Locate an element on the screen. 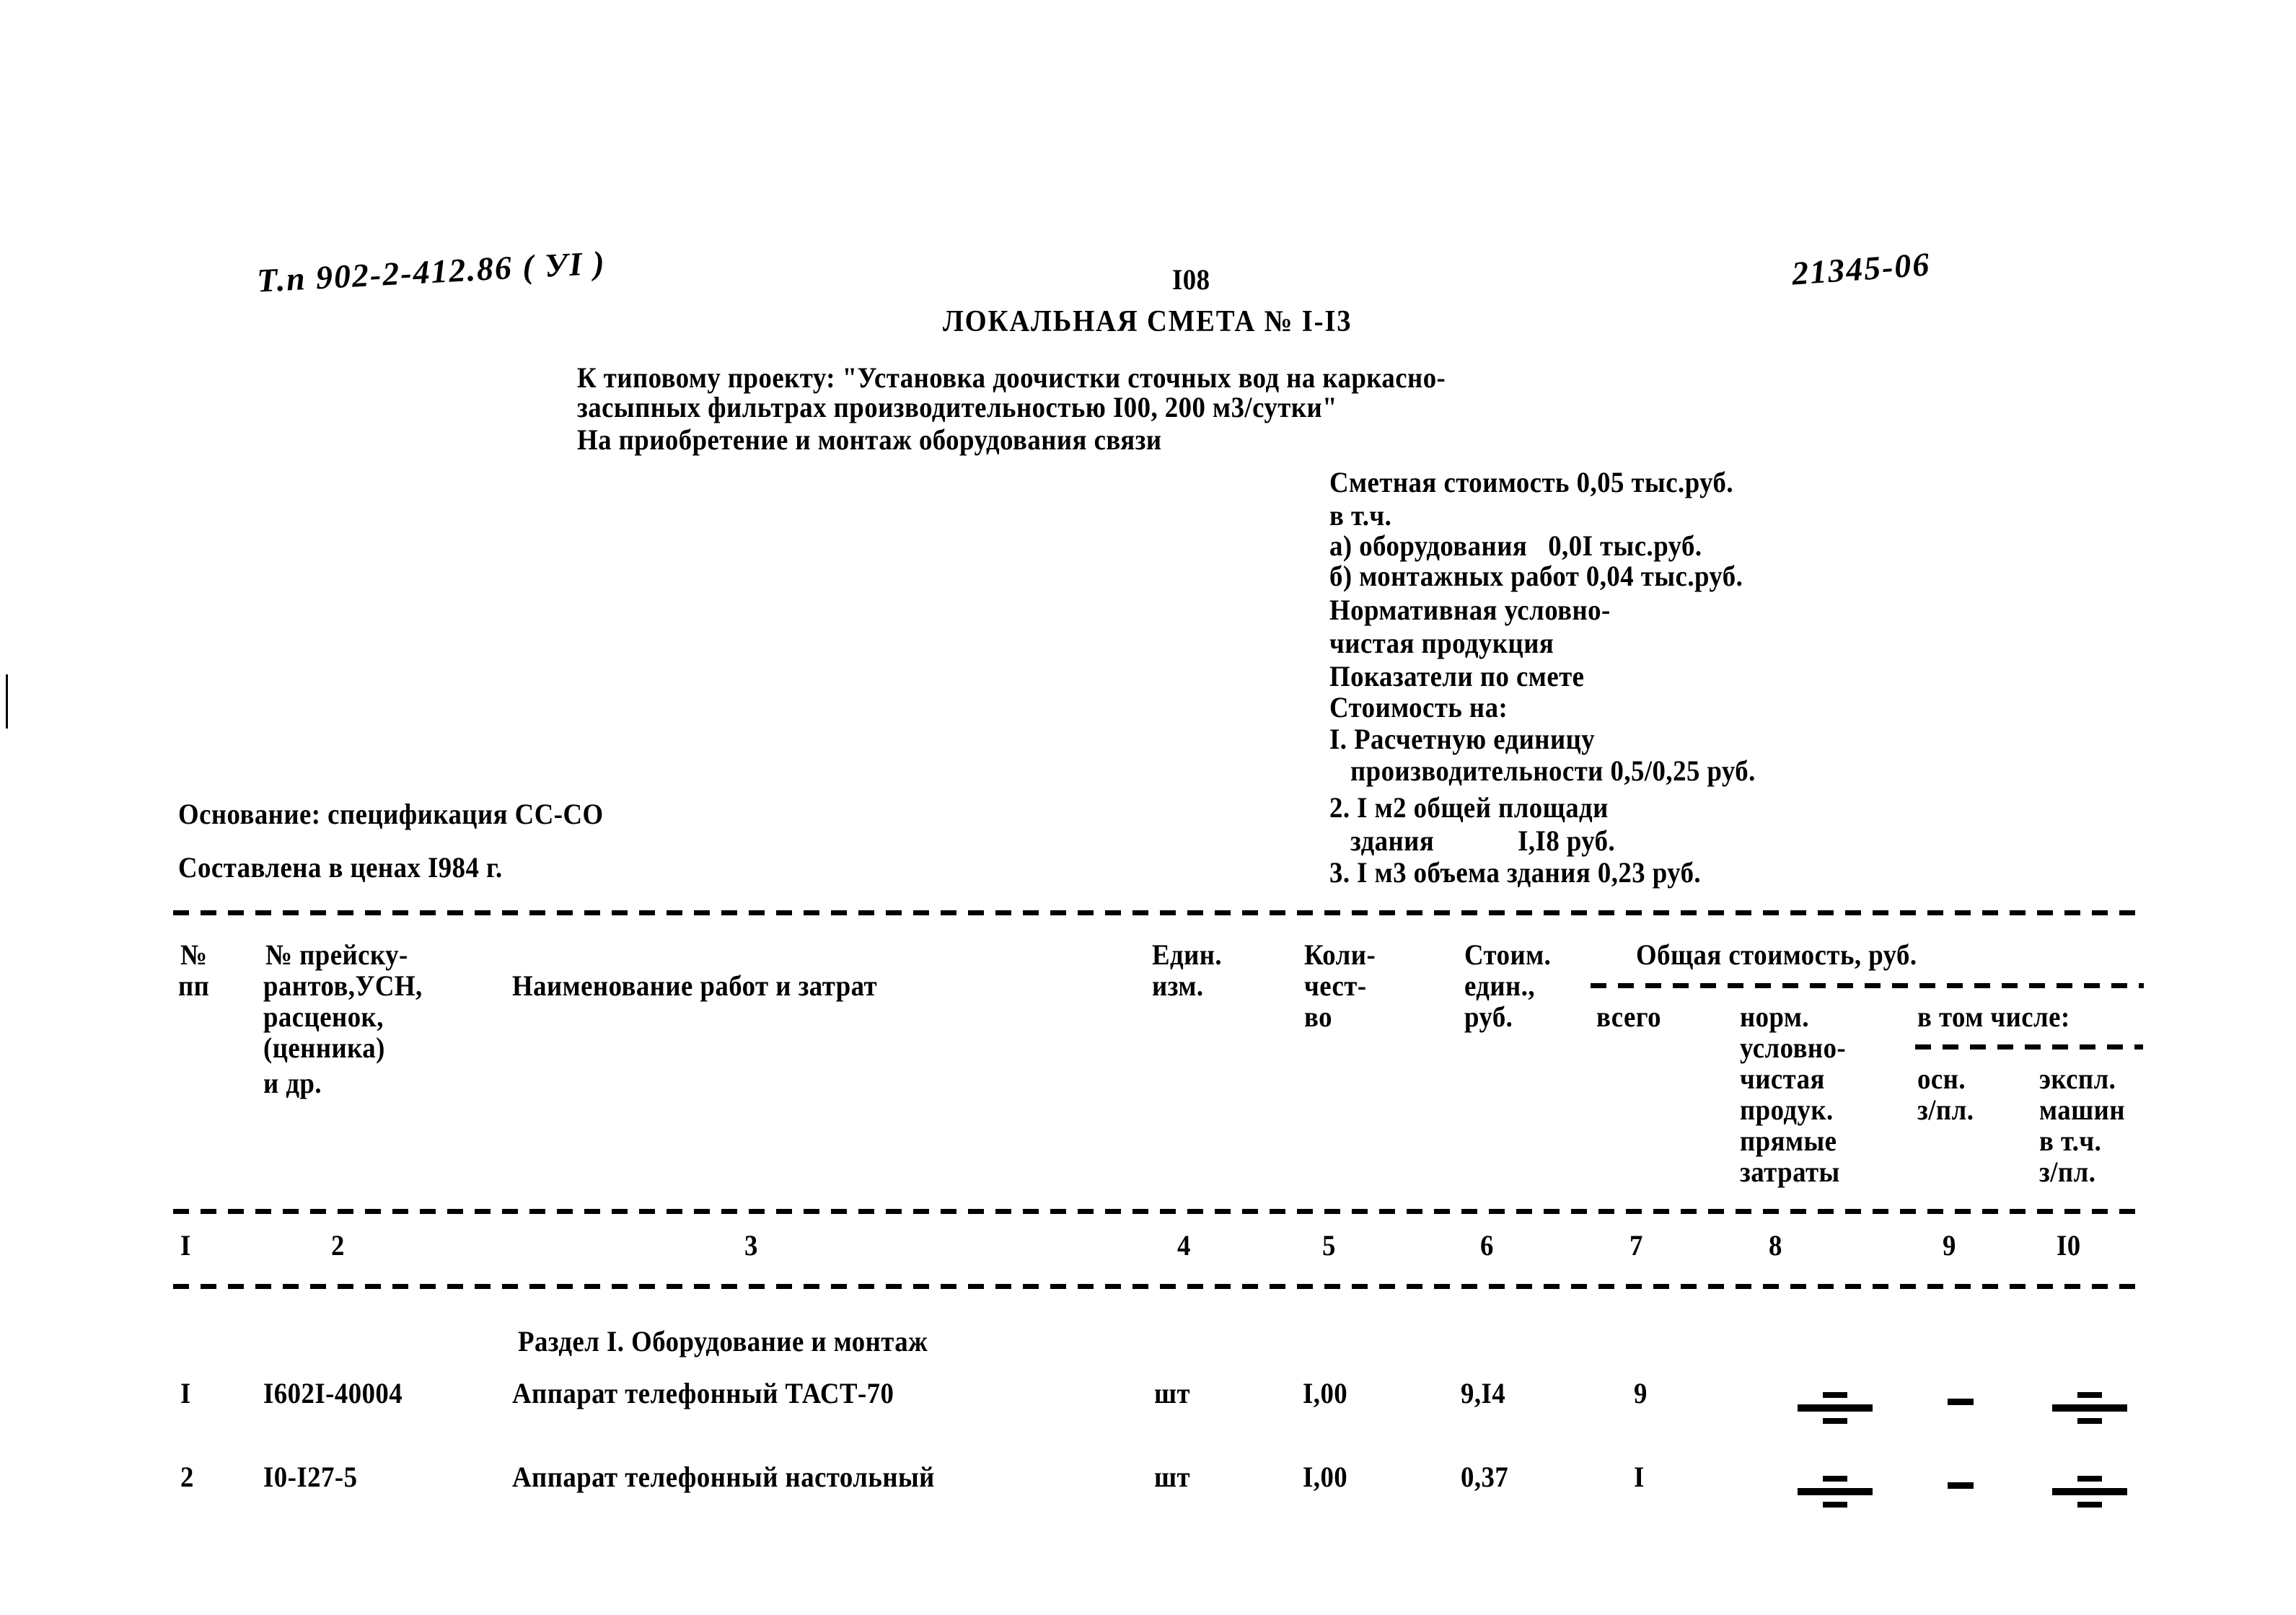 This screenshot has width=2296, height=1615. header-col5-line-1: чест- is located at coordinates (1336, 986).